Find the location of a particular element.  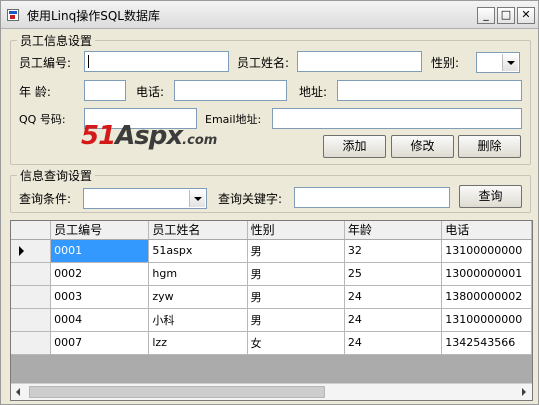

text-caret is located at coordinates (88, 61).